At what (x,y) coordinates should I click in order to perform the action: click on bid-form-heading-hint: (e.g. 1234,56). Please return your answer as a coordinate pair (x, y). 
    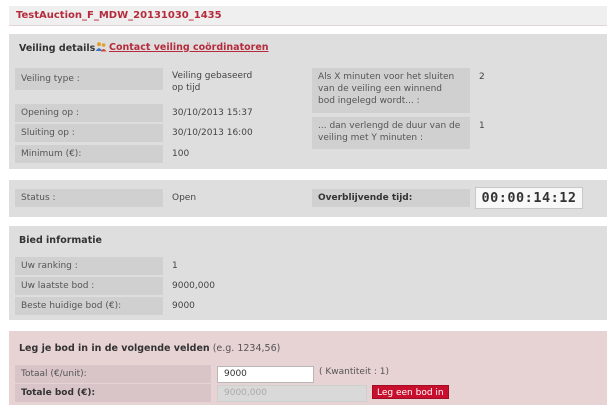
    Looking at the image, I should click on (245, 348).